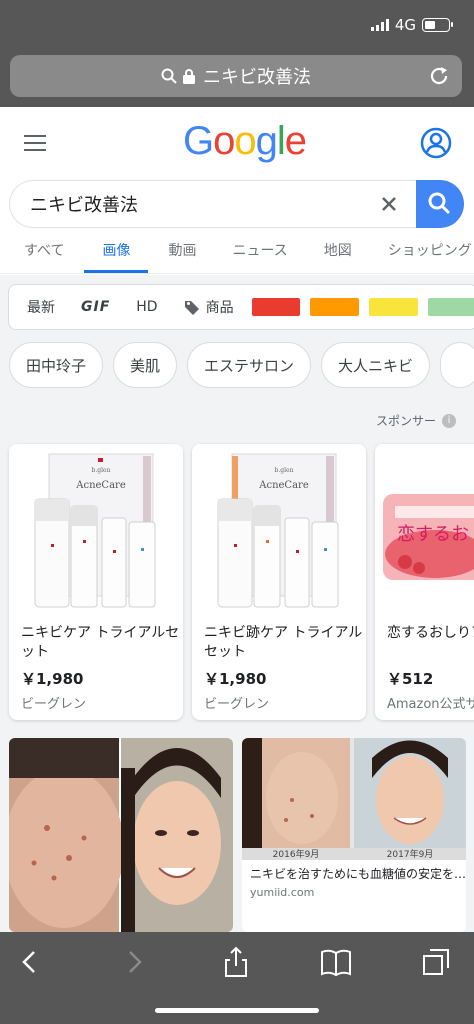 This screenshot has width=474, height=1024. Describe the element at coordinates (191, 308) in the screenshot. I see `tag-icon` at that location.